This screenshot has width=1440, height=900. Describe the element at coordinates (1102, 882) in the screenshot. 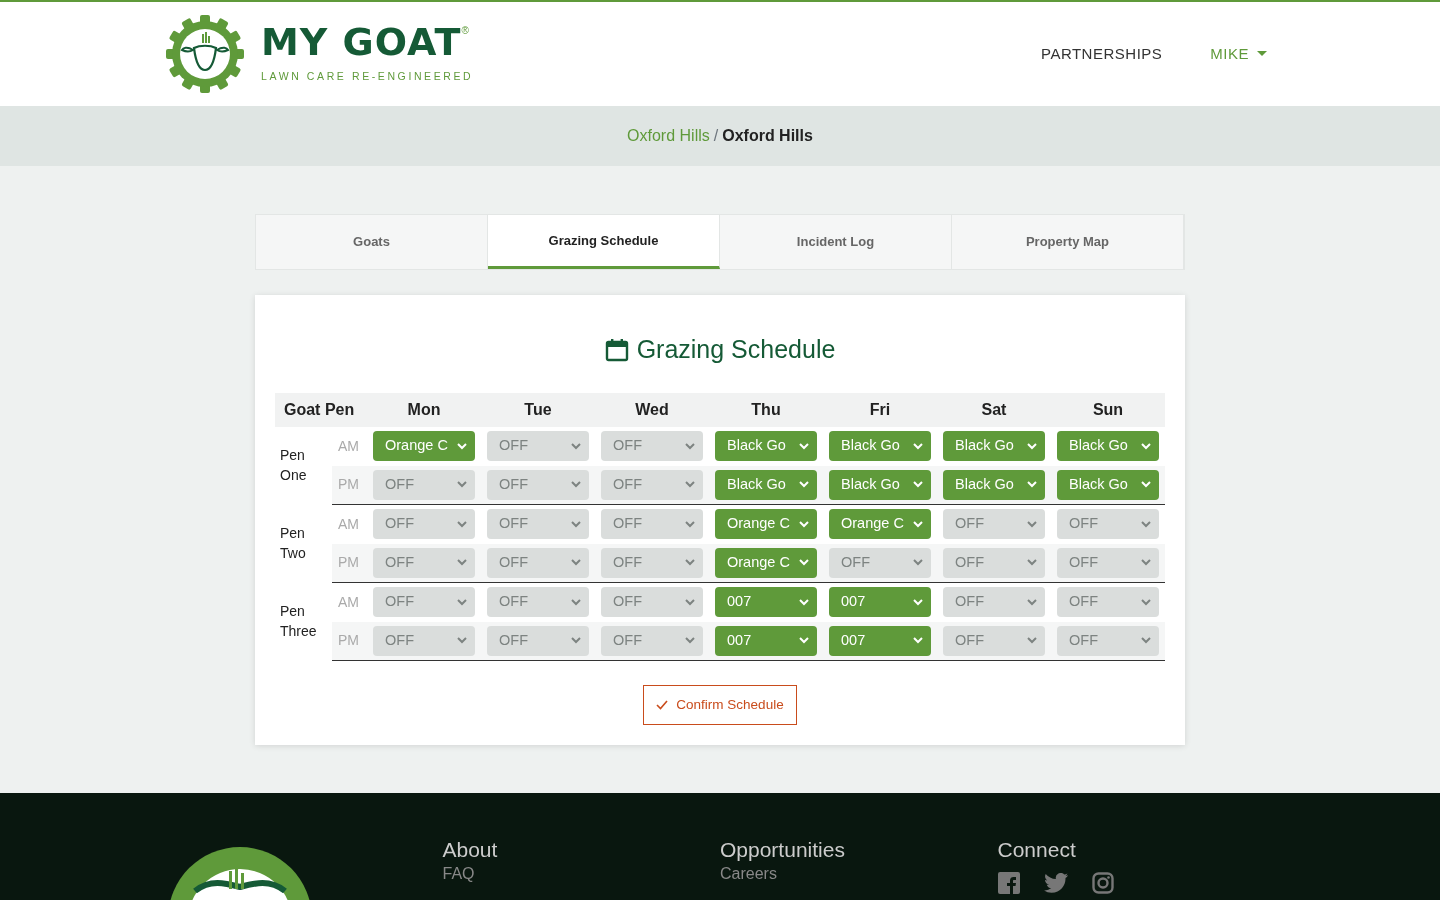

I see `instagram-icon` at that location.